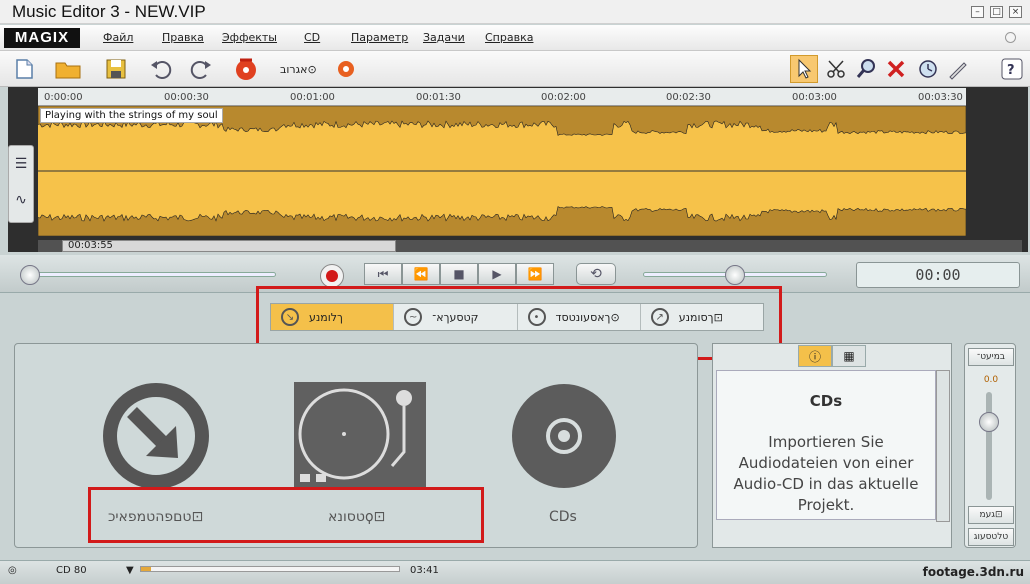 The height and width of the screenshot is (584, 1030). Describe the element at coordinates (536, 317) in the screenshot. I see `disc-icon: •` at that location.